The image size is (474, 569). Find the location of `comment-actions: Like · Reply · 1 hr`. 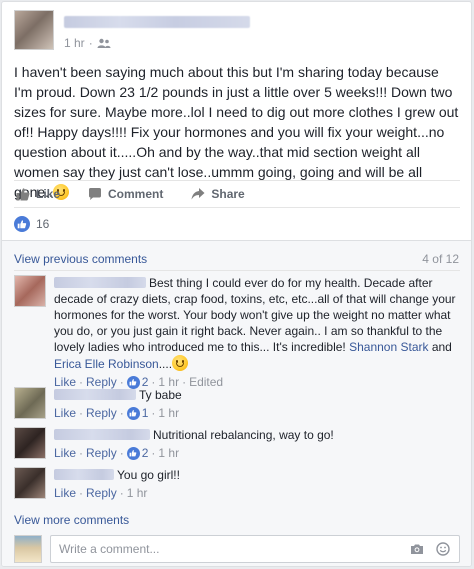

comment-actions: Like · Reply · 1 hr is located at coordinates (101, 493).